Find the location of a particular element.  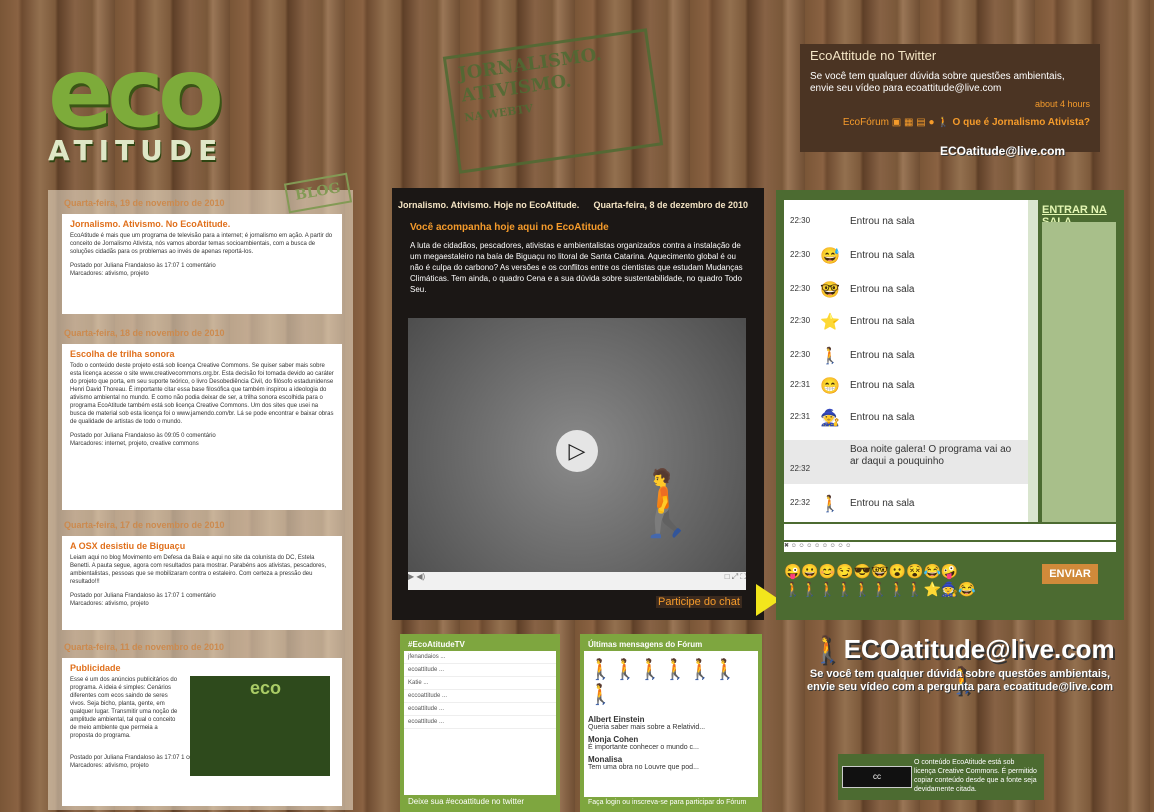

chat-row: 22:30 🤓 Entrou na sala is located at coordinates (906, 291).